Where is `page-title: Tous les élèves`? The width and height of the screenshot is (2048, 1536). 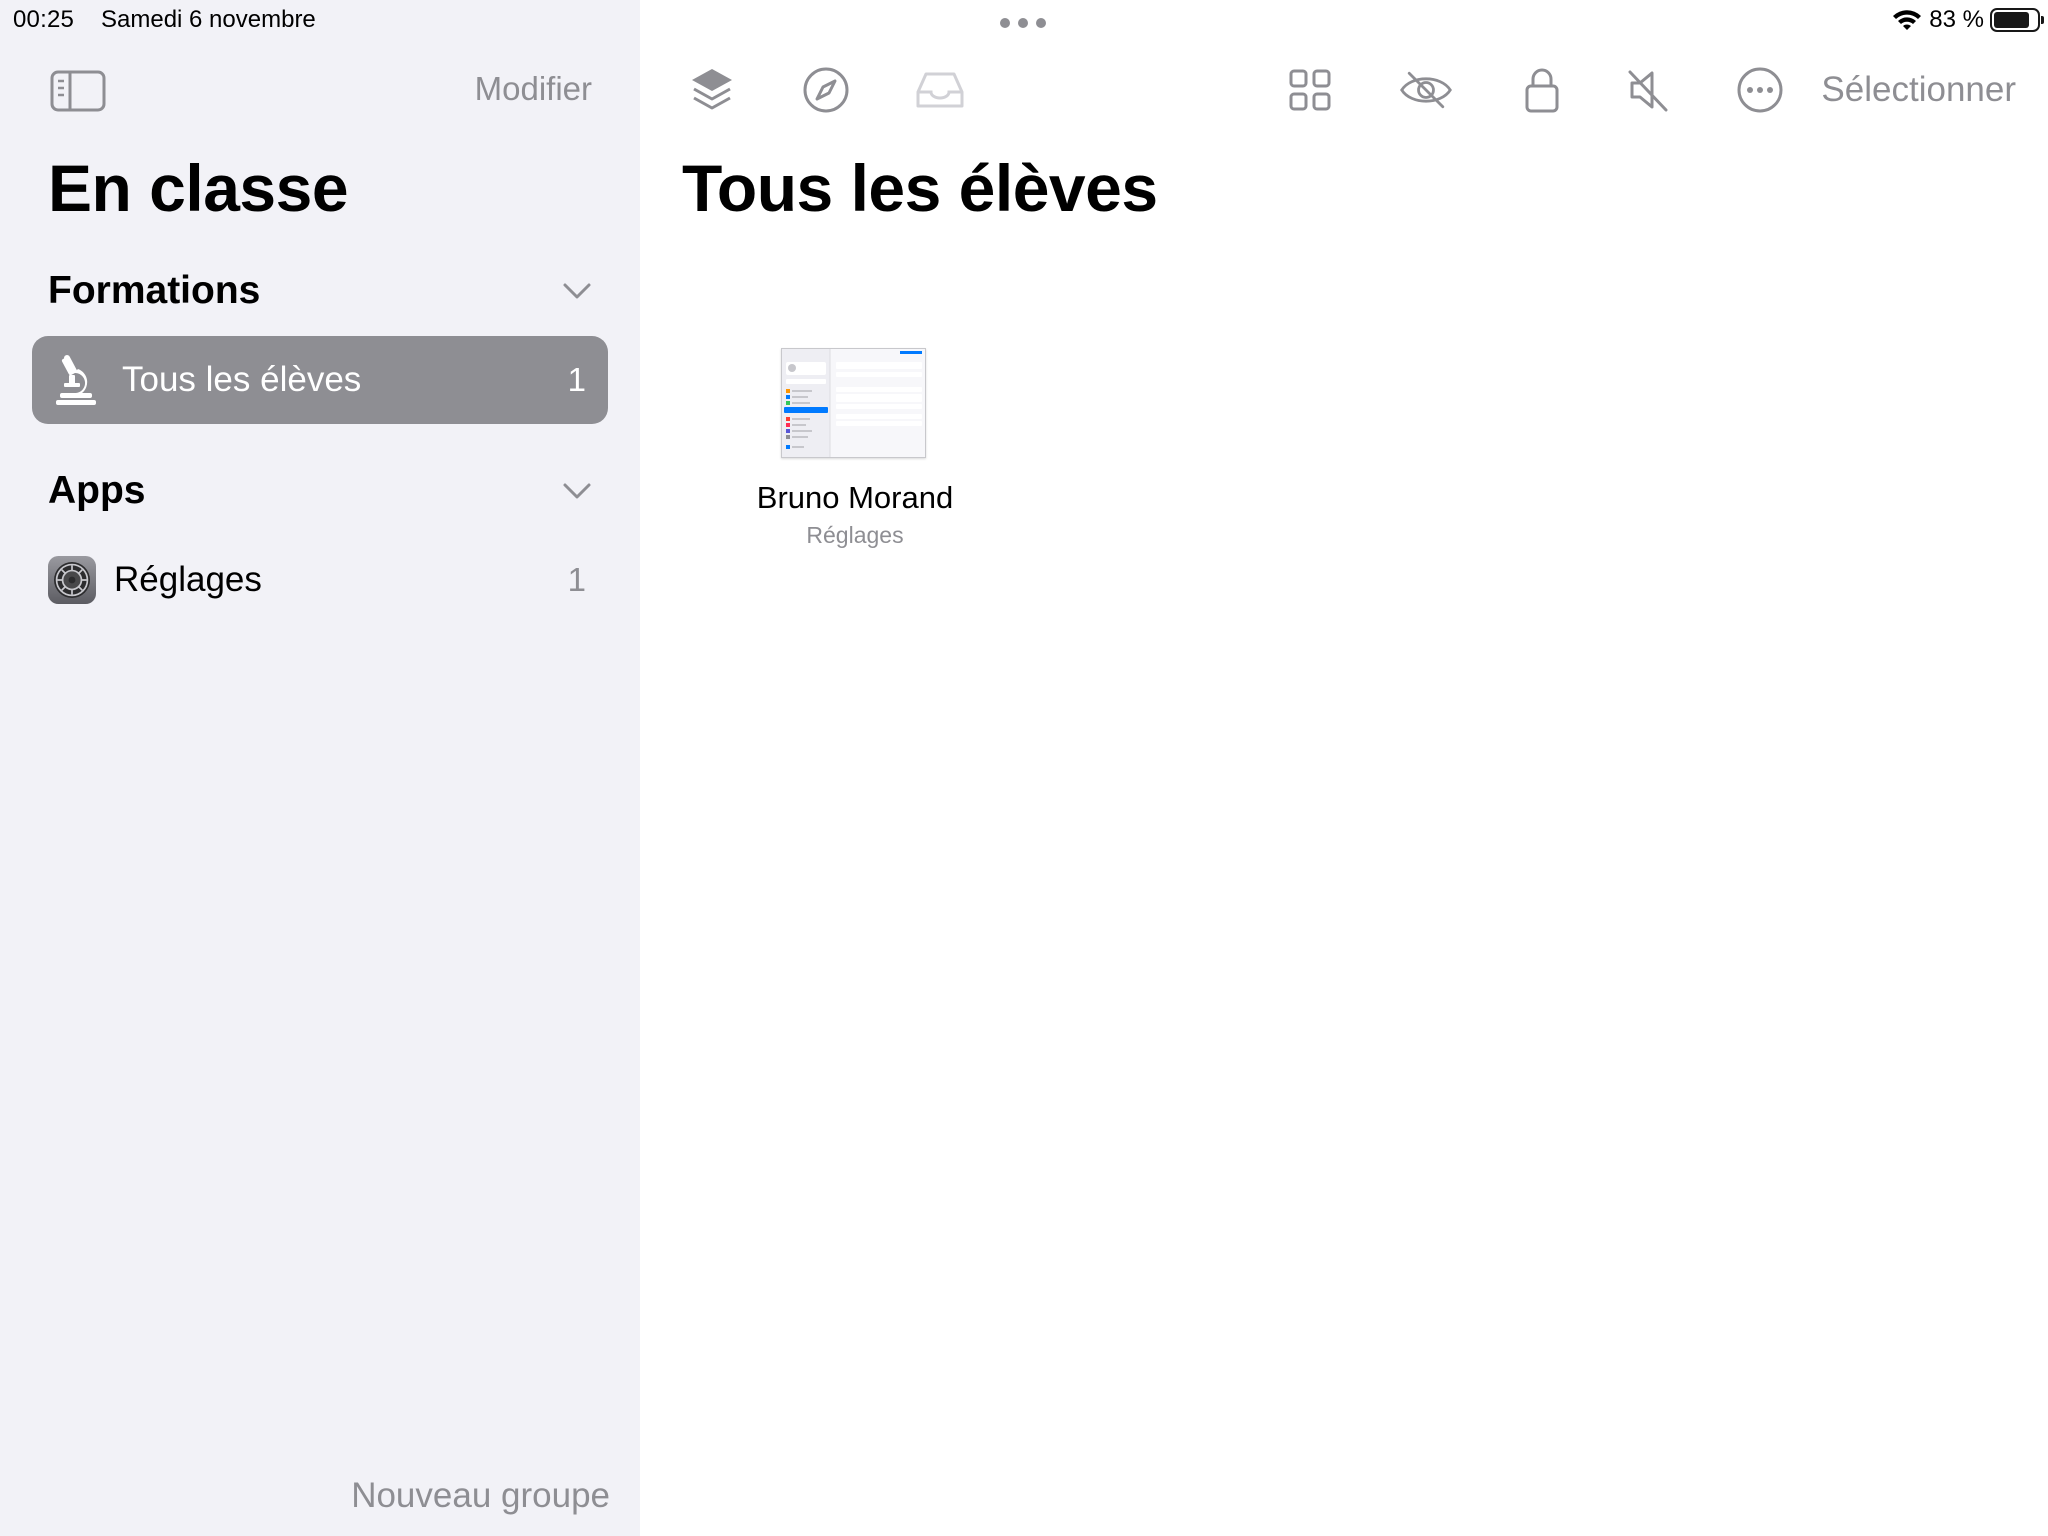 page-title: Tous les élèves is located at coordinates (920, 188).